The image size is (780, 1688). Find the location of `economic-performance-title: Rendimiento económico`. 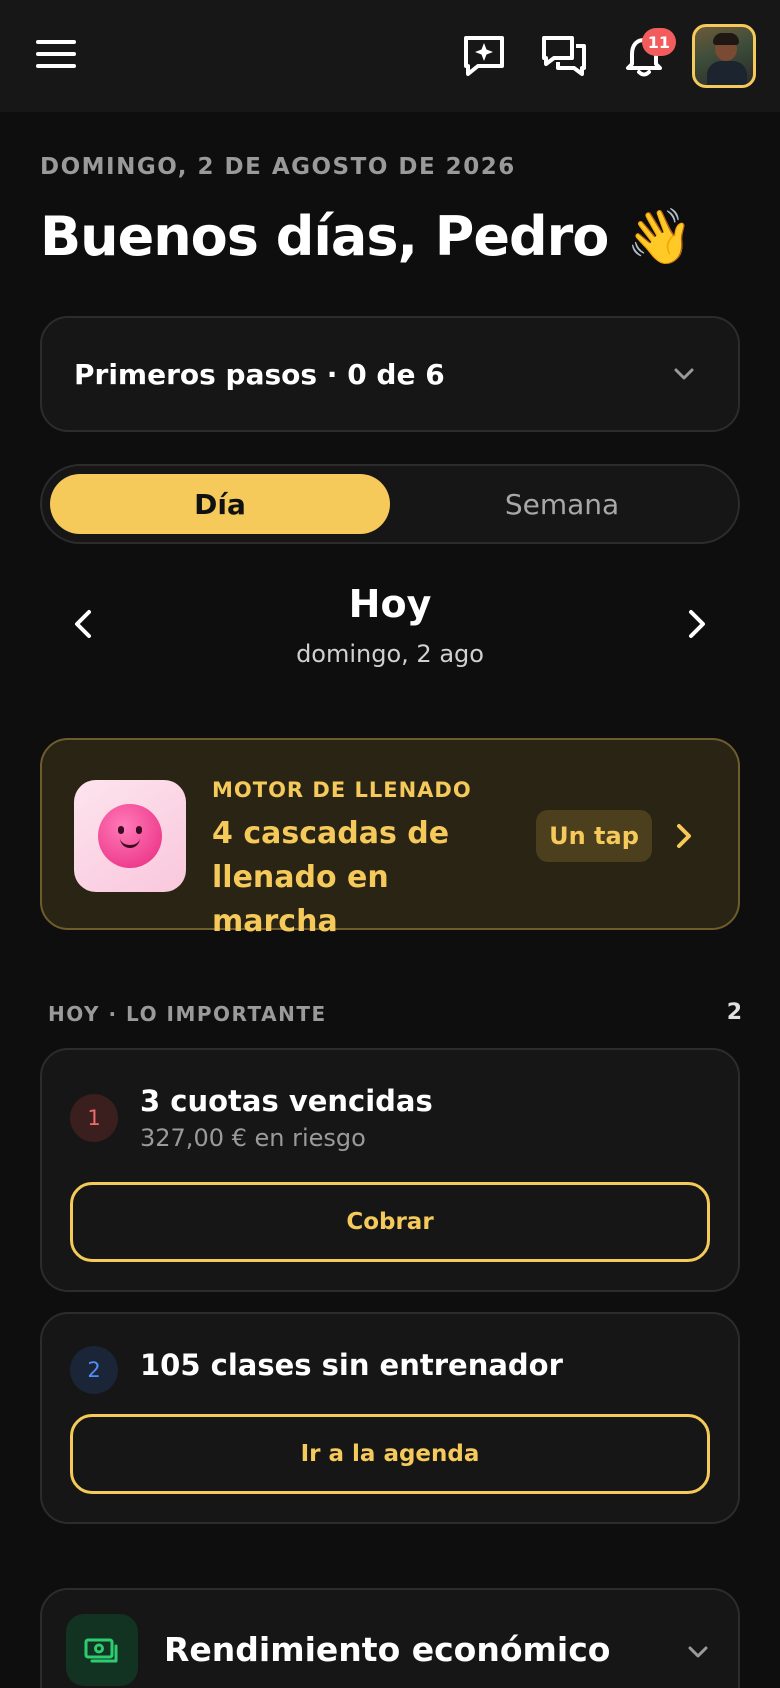

economic-performance-title: Rendimiento económico is located at coordinates (387, 1649).